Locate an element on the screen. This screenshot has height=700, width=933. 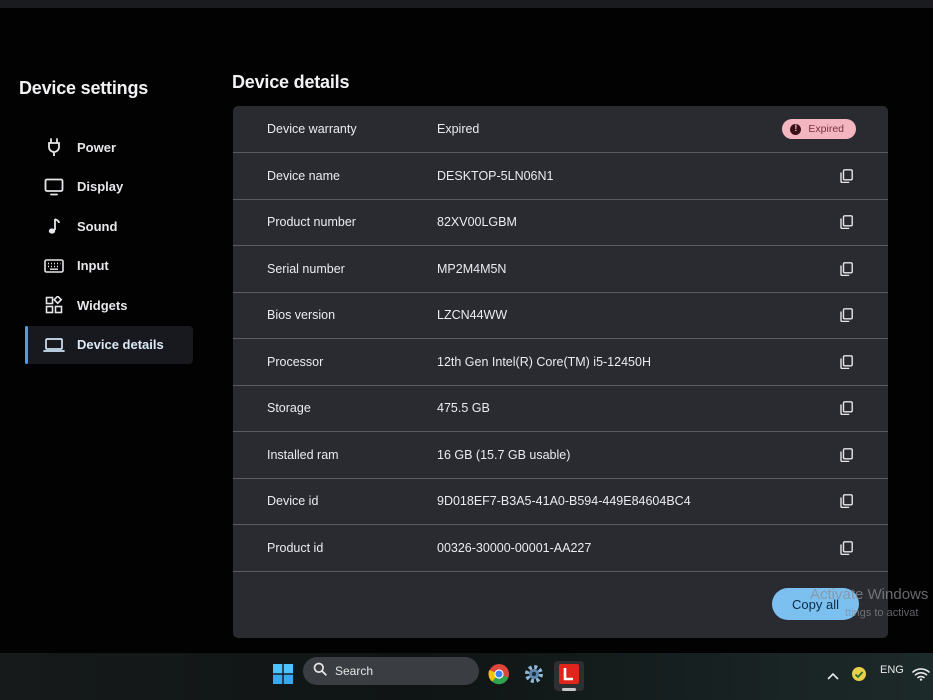
detail-row: Product number 82XV00LGBM is located at coordinates (560, 223).